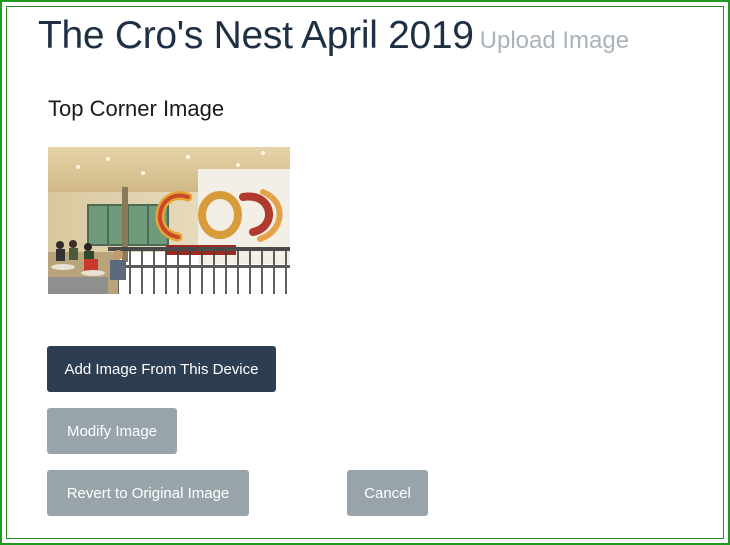 Image resolution: width=730 pixels, height=545 pixels. What do you see at coordinates (387, 493) in the screenshot?
I see `cancel-button: Cancel` at bounding box center [387, 493].